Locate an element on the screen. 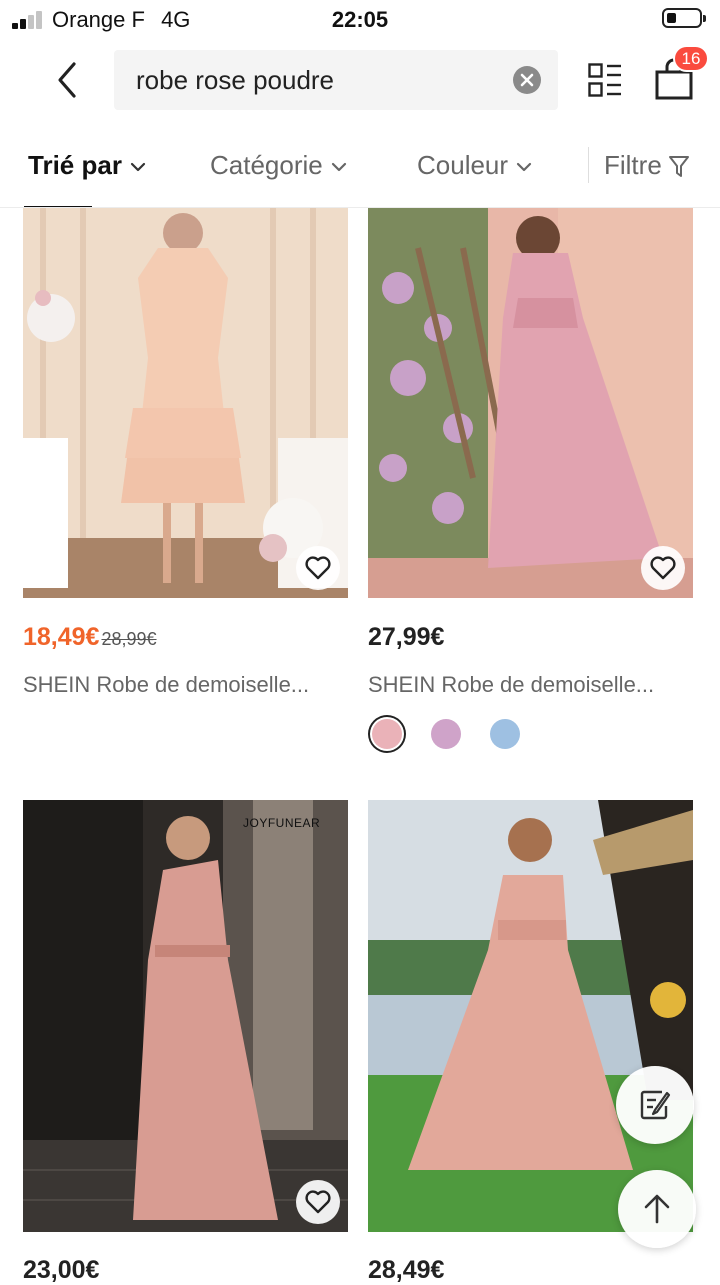  status-time: 22:05 is located at coordinates (360, 19).